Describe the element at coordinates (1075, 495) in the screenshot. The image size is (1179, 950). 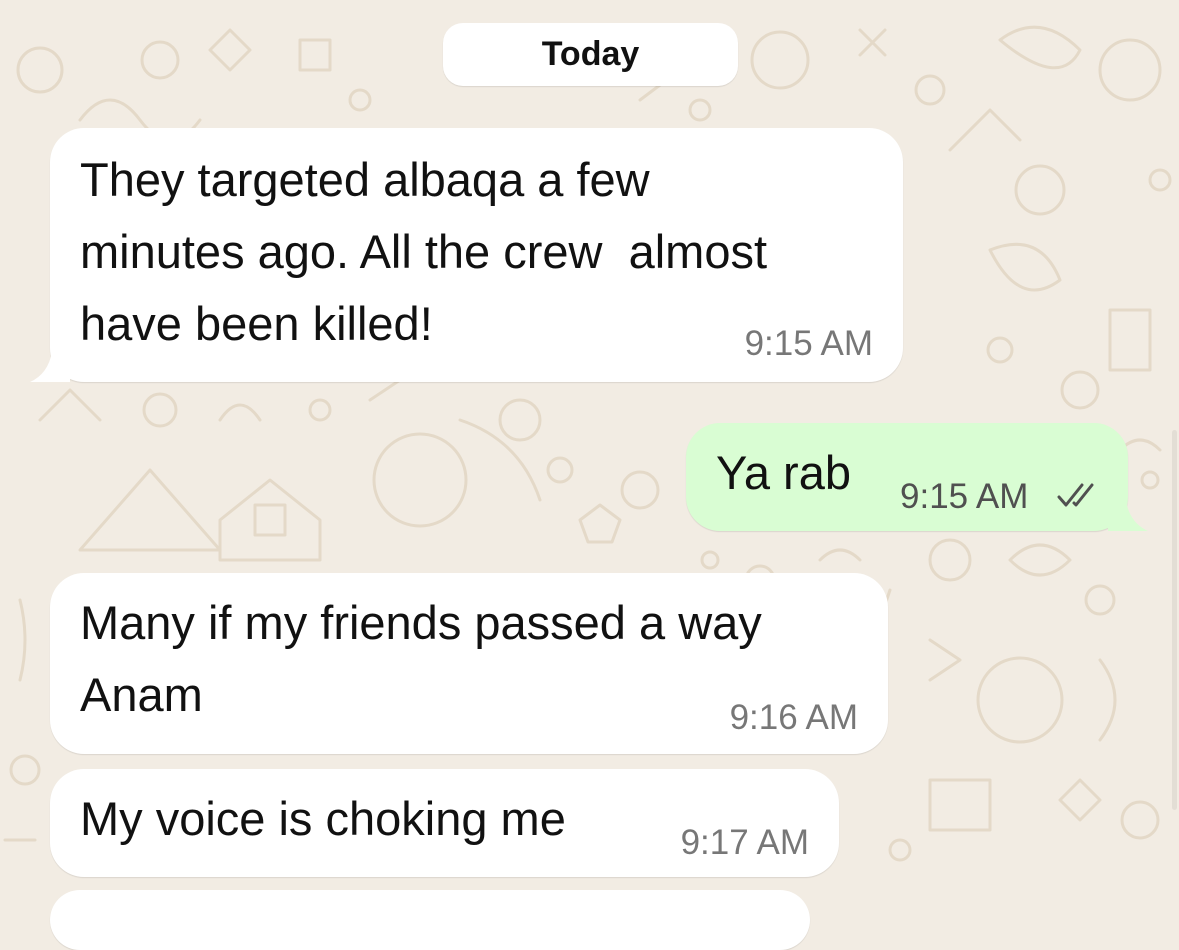
I see `double-check-read-icon` at that location.